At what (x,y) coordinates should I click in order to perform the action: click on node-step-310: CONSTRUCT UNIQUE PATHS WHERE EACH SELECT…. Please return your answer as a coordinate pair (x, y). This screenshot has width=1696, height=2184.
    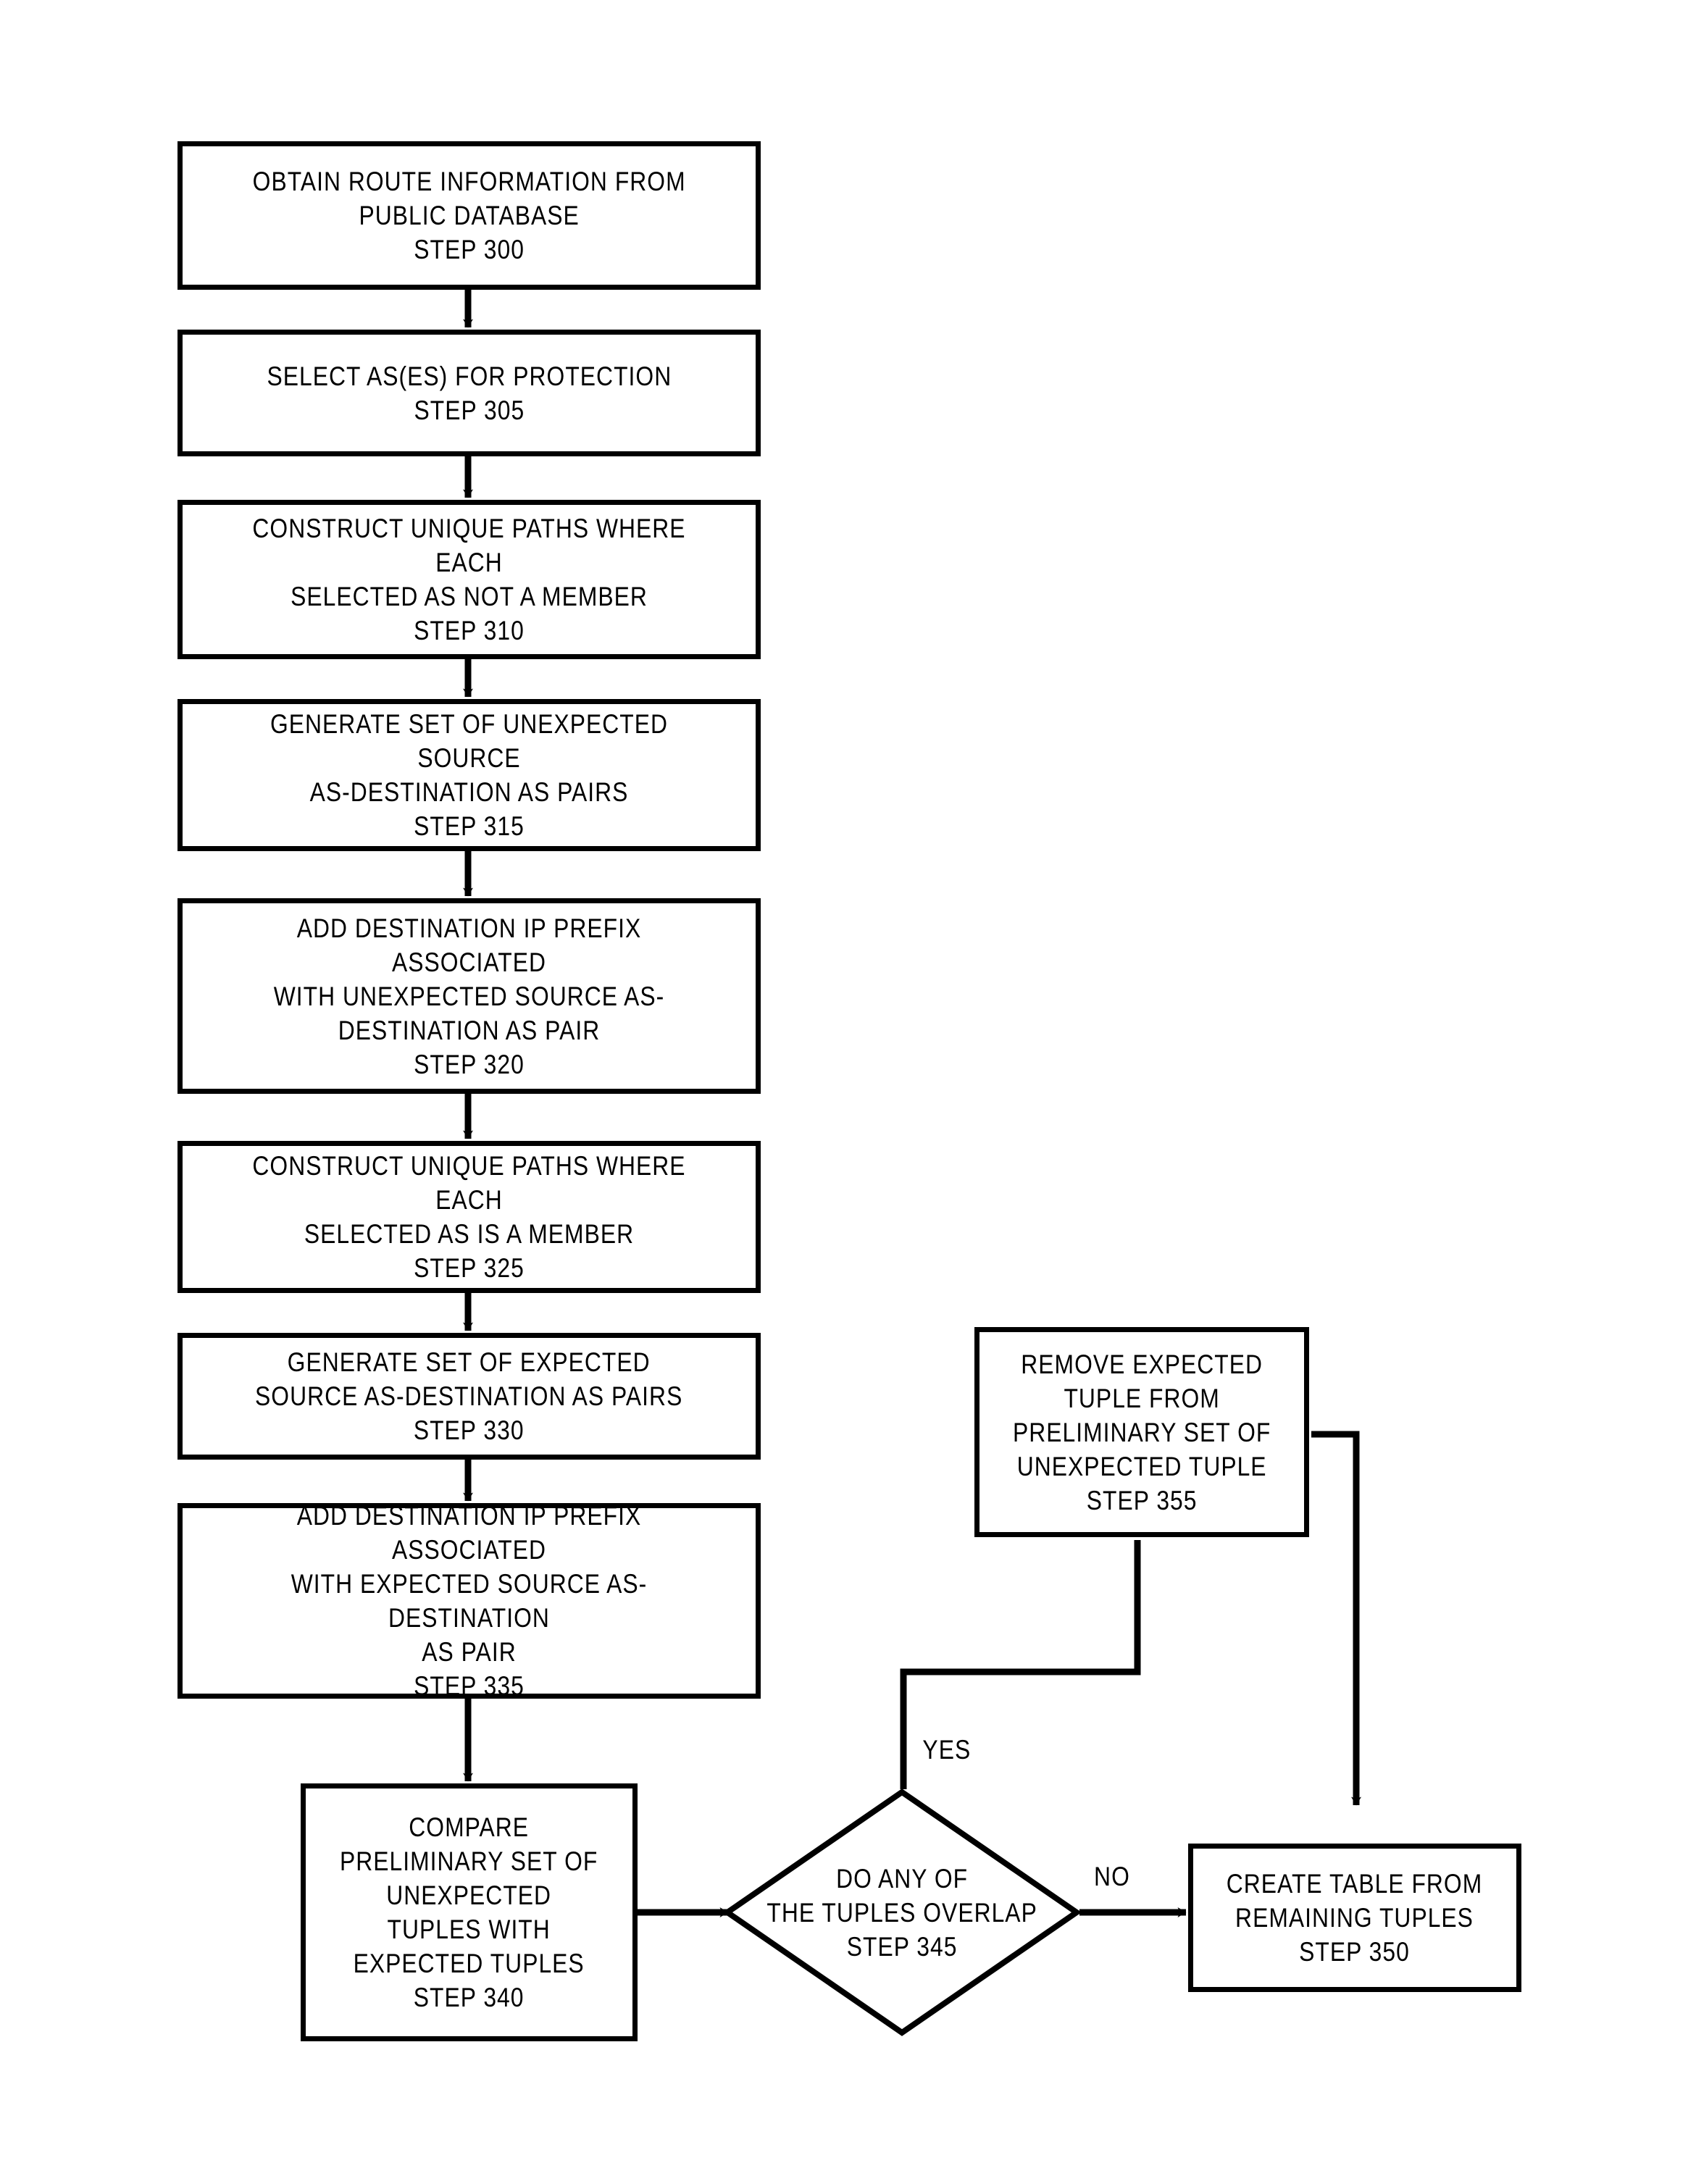
    Looking at the image, I should click on (469, 579).